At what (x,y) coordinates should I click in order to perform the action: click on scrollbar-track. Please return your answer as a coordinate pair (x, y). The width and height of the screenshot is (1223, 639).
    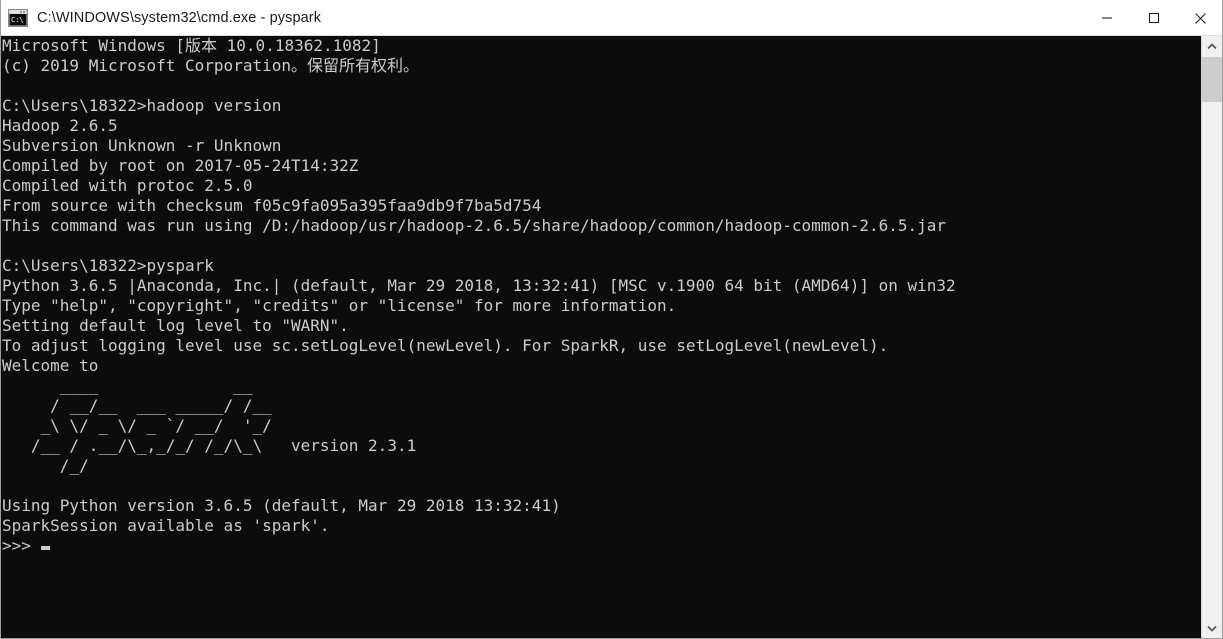
    Looking at the image, I should click on (1212, 337).